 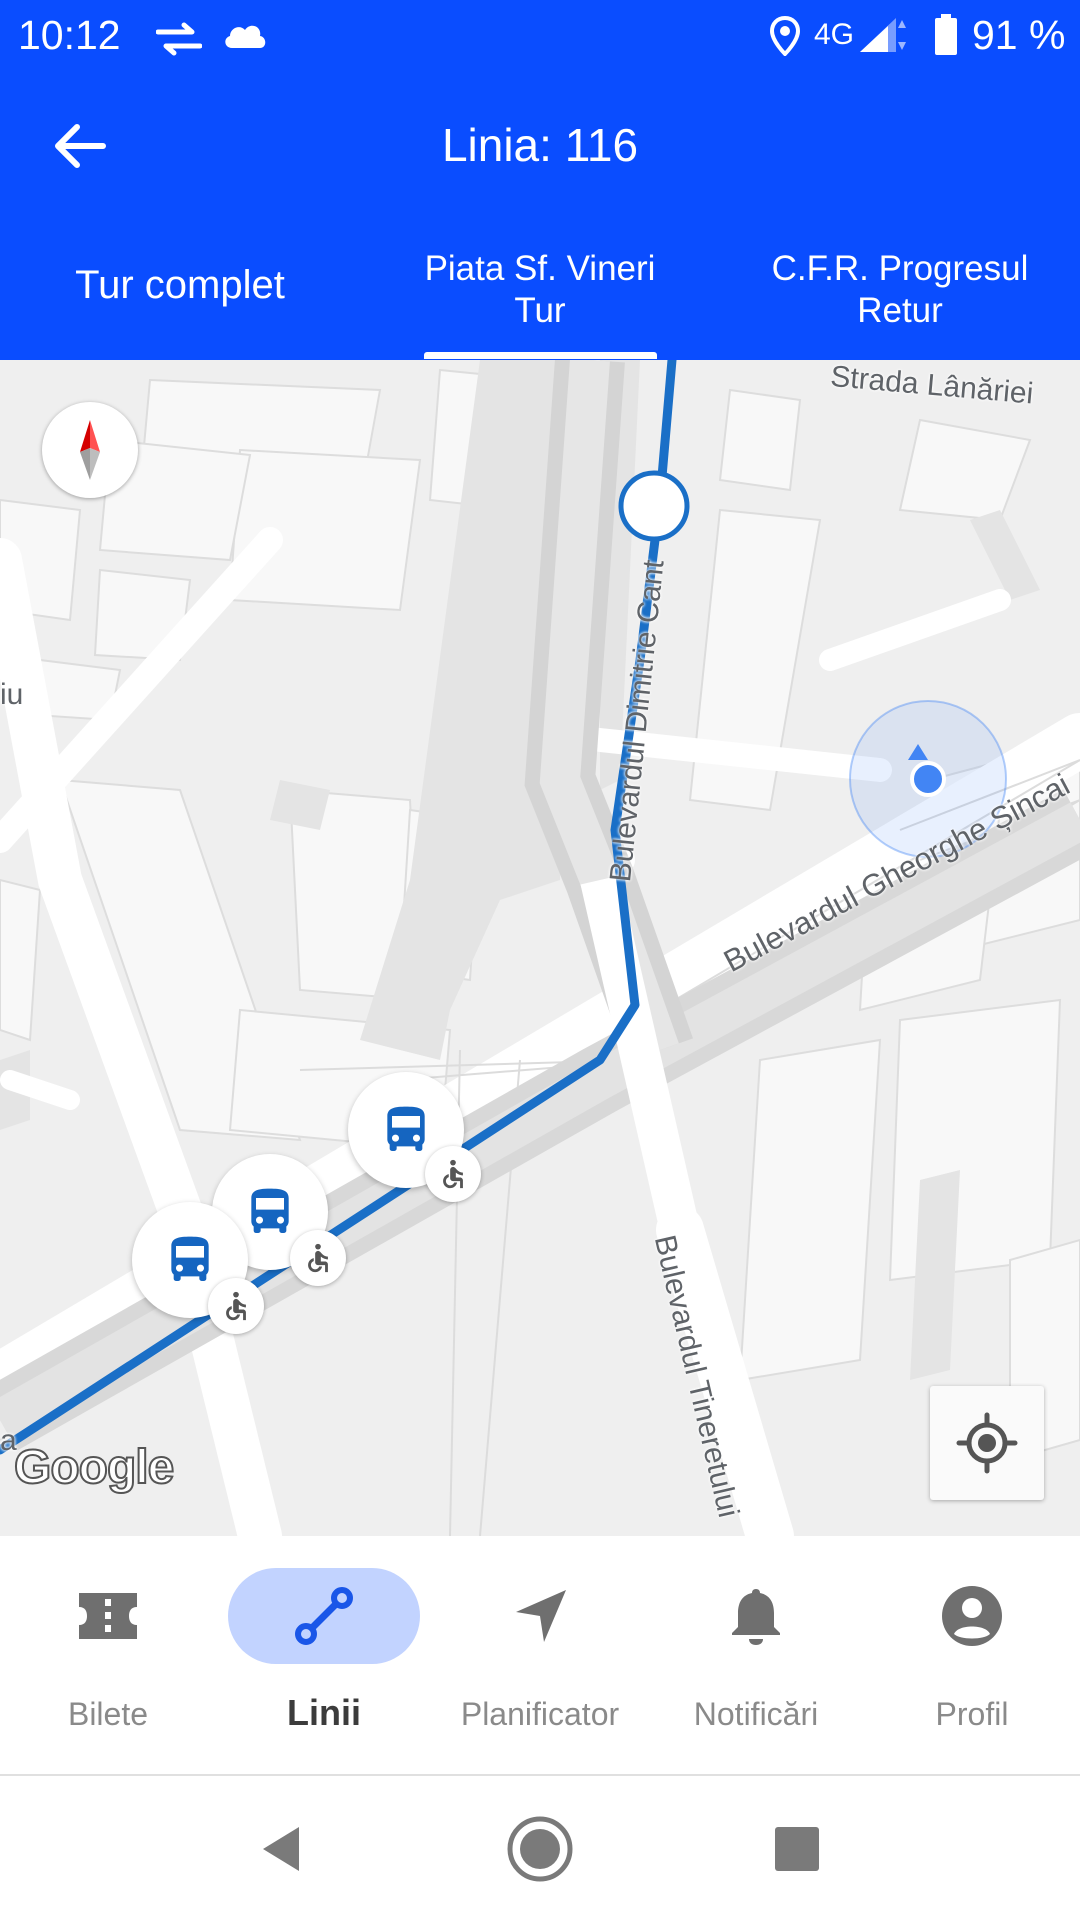 What do you see at coordinates (756, 1714) in the screenshot?
I see `nav-label: Notificări` at bounding box center [756, 1714].